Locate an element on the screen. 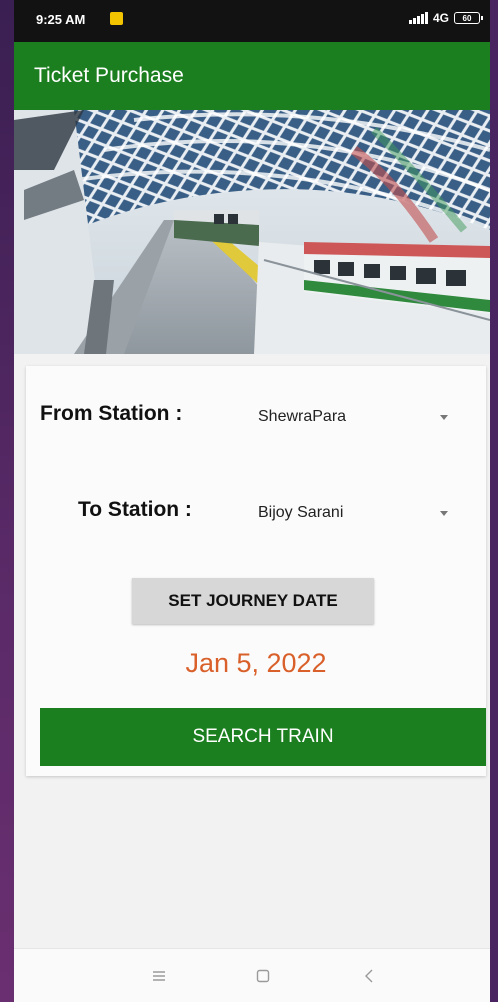 The image size is (498, 1002). navigation-bar is located at coordinates (252, 975).